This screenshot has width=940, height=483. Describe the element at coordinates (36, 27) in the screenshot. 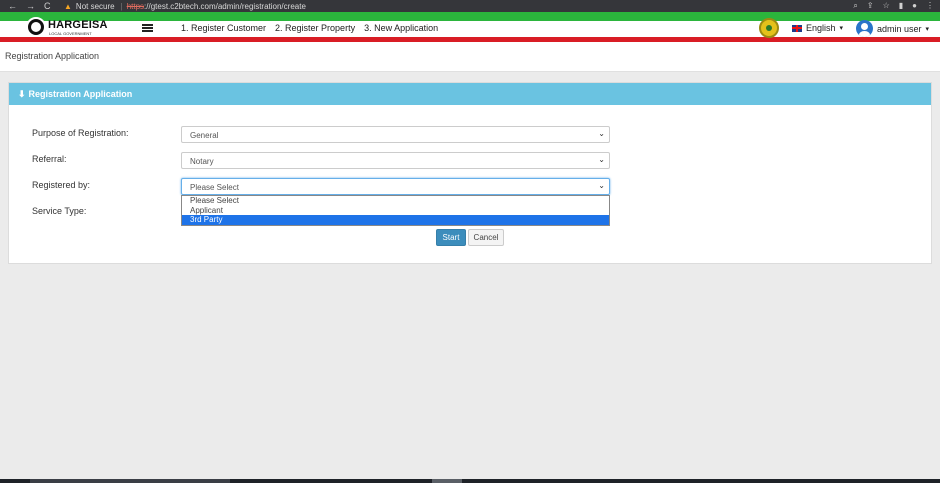

I see `logo-emblem-icon` at that location.